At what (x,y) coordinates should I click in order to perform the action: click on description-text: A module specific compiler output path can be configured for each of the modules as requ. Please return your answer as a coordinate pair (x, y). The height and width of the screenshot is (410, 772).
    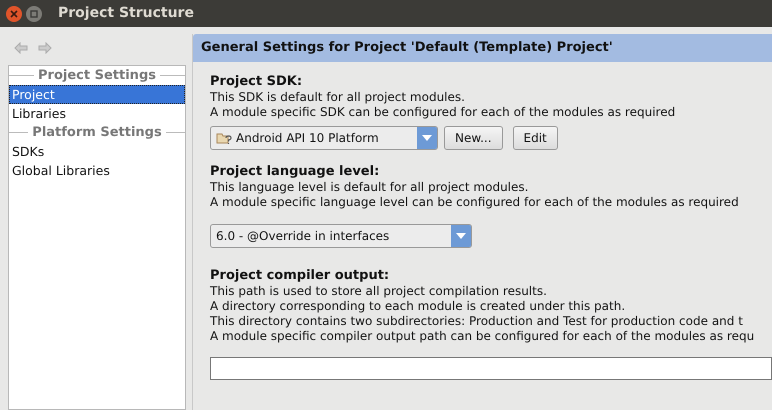
    Looking at the image, I should click on (483, 336).